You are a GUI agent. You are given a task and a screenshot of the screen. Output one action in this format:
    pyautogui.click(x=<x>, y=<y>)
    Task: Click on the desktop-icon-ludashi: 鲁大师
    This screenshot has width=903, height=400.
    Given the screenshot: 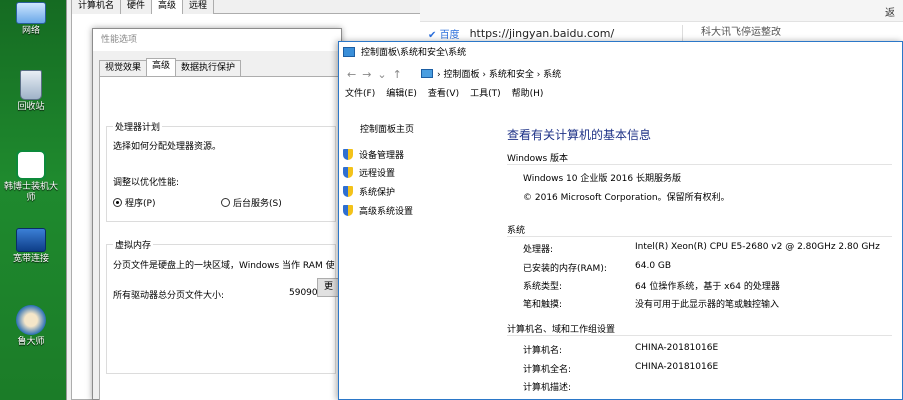 What is the action you would take?
    pyautogui.click(x=31, y=326)
    